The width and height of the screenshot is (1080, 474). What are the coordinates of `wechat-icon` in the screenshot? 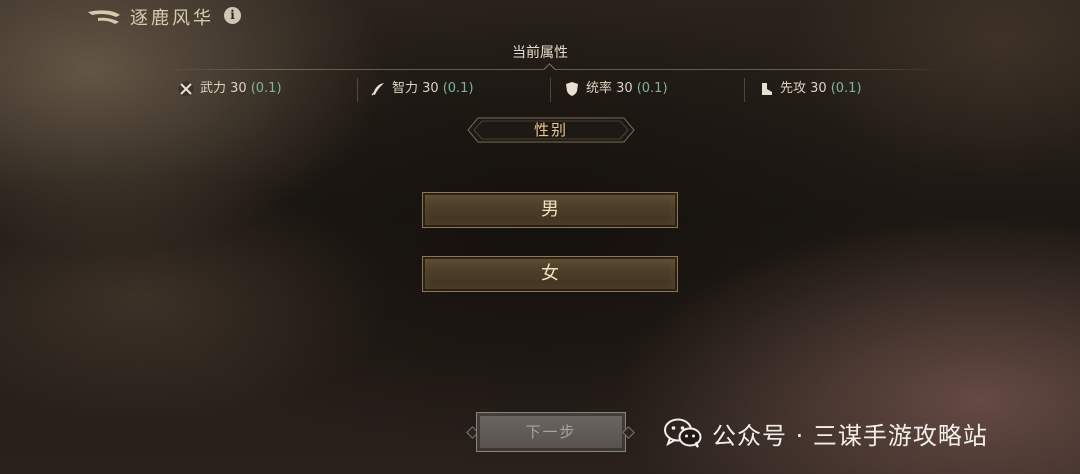 It's located at (683, 433).